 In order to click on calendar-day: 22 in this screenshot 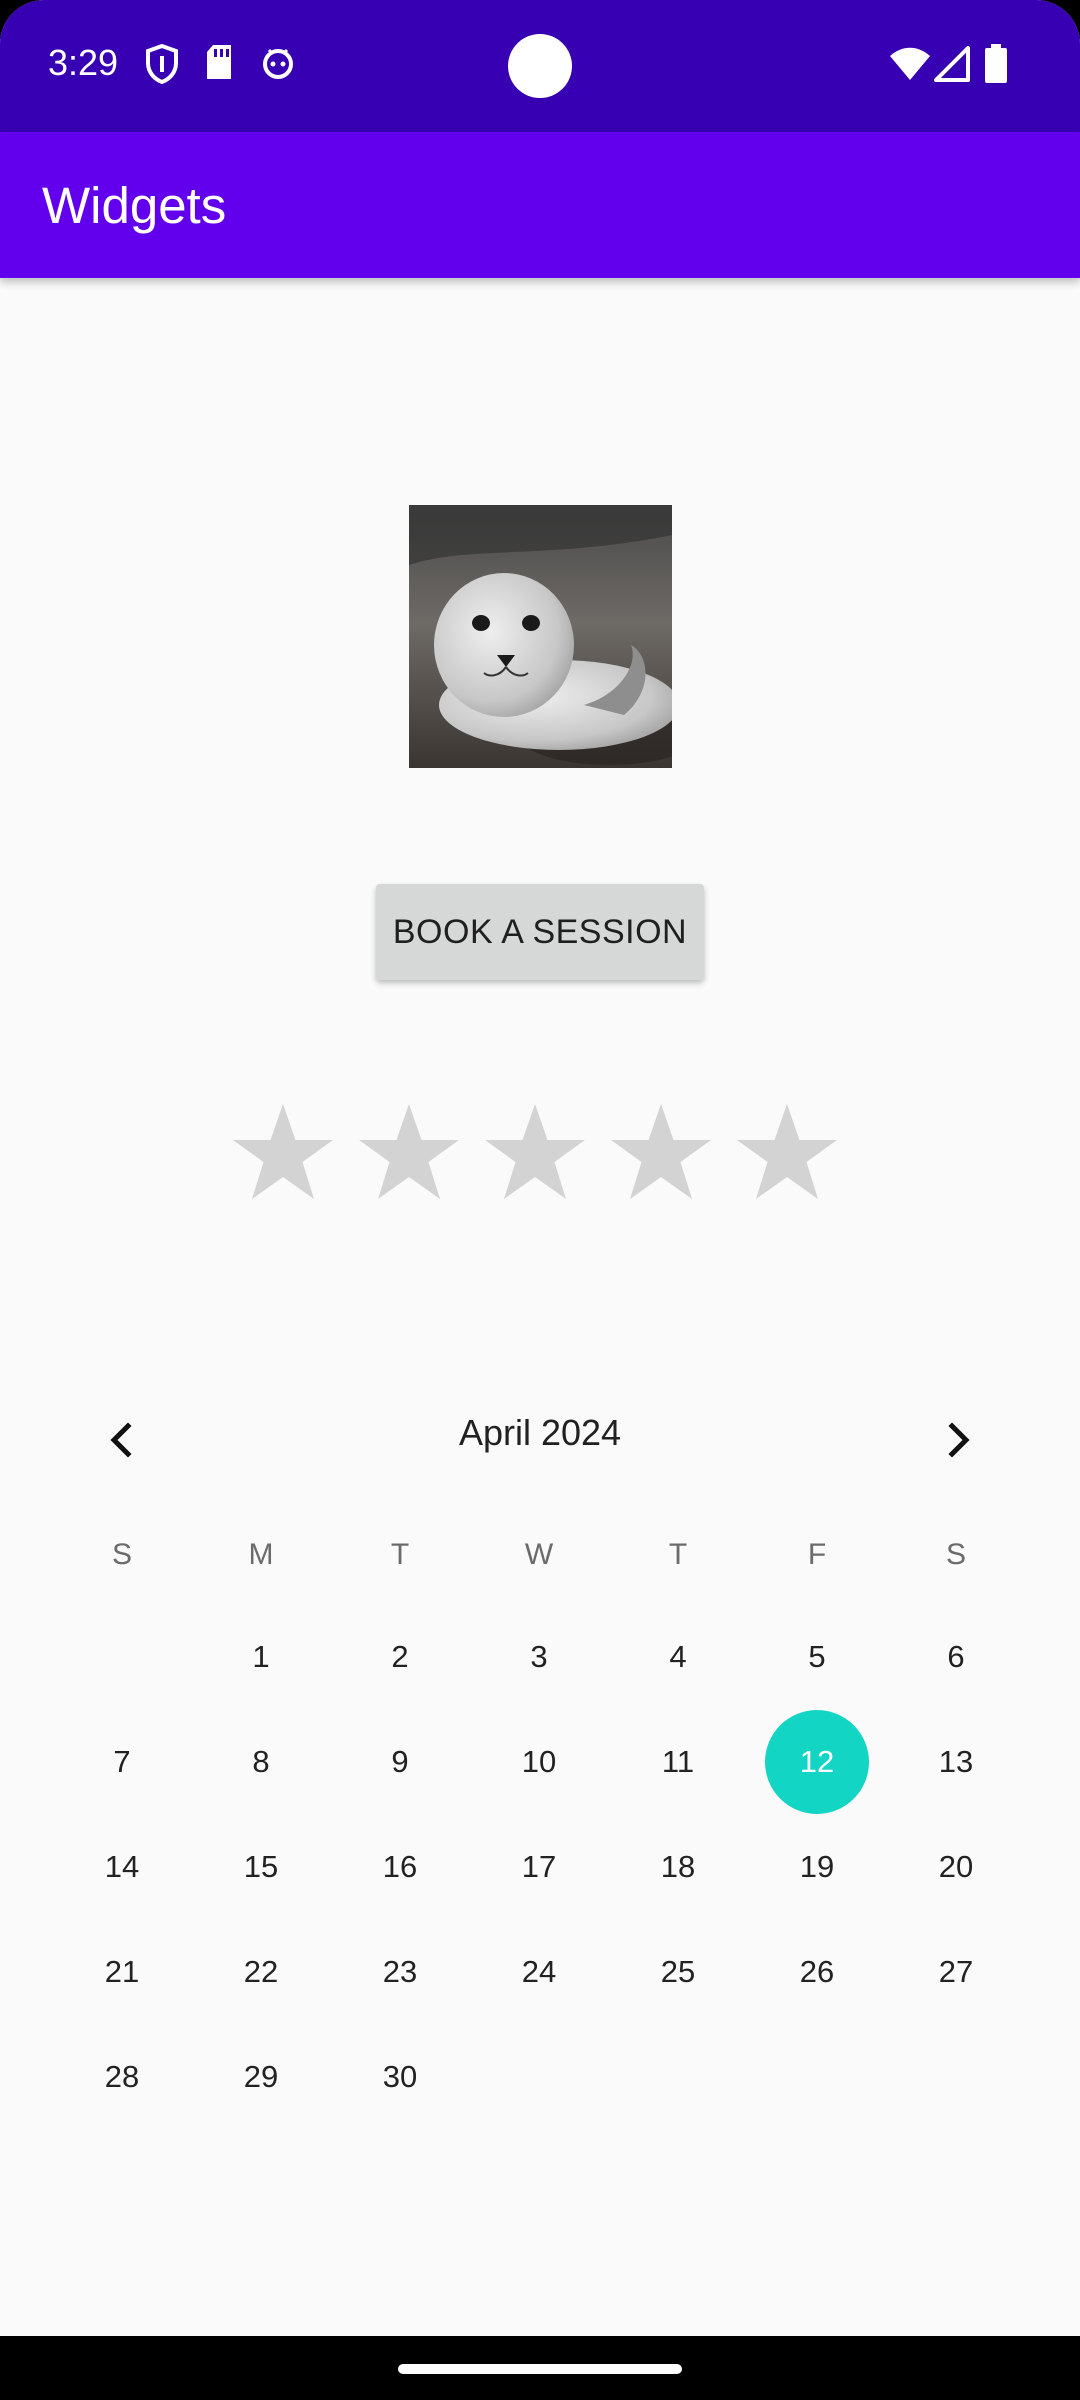, I will do `click(261, 1972)`.